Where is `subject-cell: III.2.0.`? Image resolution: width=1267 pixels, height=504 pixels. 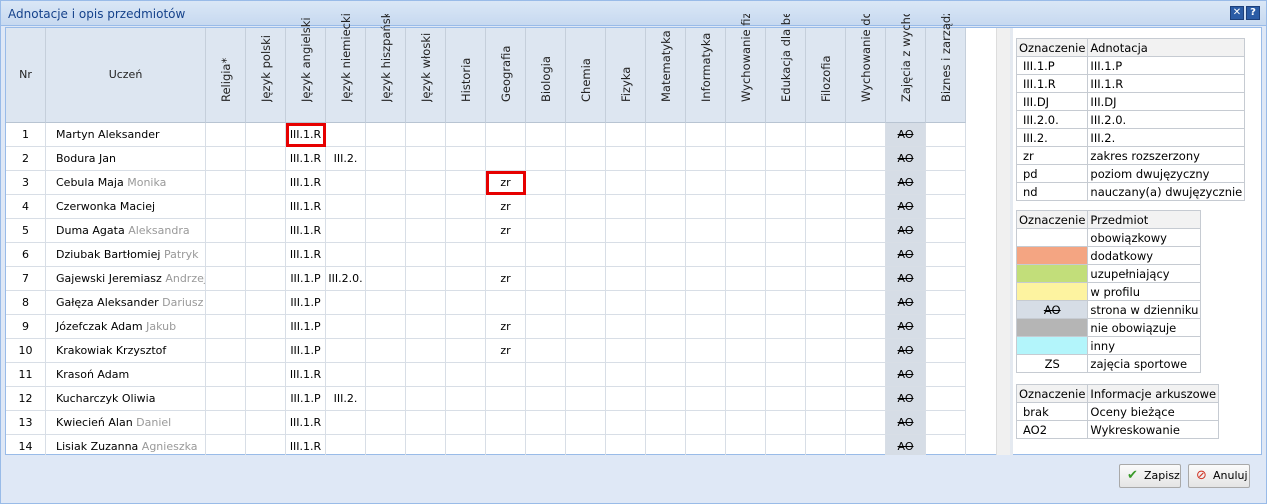
subject-cell: III.2.0. is located at coordinates (346, 279).